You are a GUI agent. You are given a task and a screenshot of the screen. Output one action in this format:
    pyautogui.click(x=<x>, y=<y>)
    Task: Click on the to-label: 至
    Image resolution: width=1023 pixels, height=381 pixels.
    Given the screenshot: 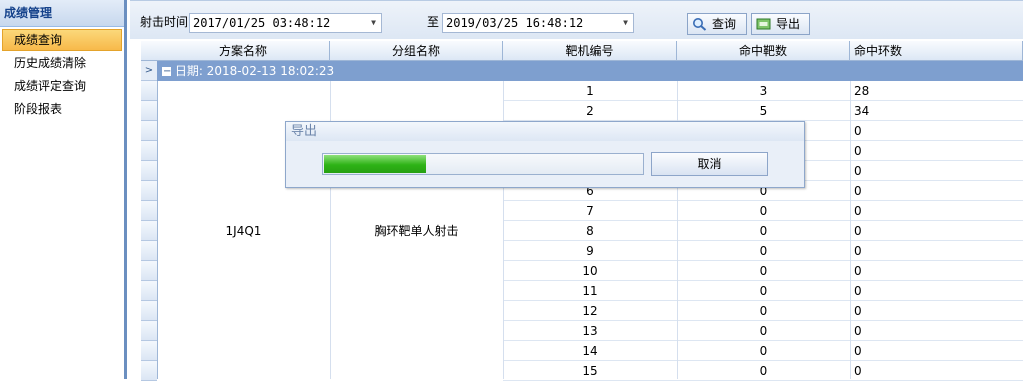 What is the action you would take?
    pyautogui.click(x=433, y=22)
    